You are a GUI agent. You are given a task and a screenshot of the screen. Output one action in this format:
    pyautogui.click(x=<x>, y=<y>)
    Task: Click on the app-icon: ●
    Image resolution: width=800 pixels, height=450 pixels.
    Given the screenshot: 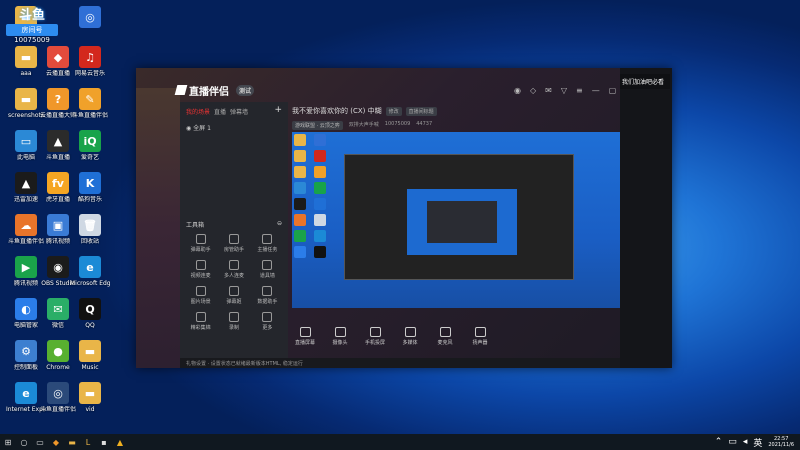 What is the action you would take?
    pyautogui.click(x=58, y=351)
    